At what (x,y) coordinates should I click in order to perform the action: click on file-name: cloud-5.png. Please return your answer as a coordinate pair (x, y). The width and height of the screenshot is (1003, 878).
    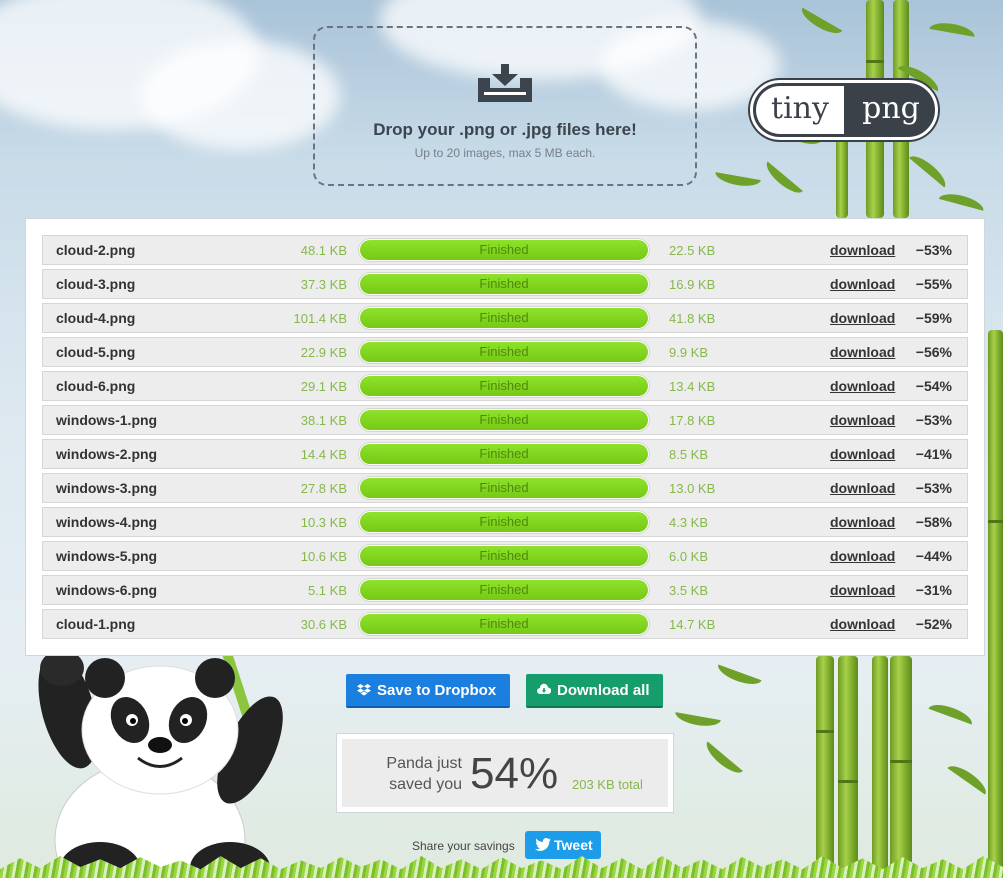
    Looking at the image, I should click on (96, 352).